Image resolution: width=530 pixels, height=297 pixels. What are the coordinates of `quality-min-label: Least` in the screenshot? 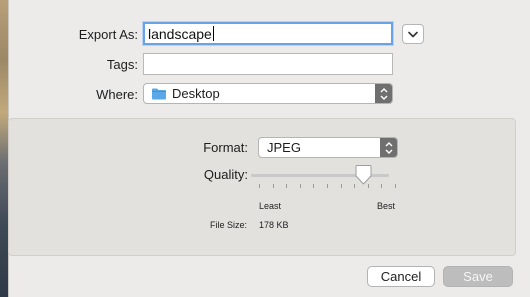 It's located at (270, 206).